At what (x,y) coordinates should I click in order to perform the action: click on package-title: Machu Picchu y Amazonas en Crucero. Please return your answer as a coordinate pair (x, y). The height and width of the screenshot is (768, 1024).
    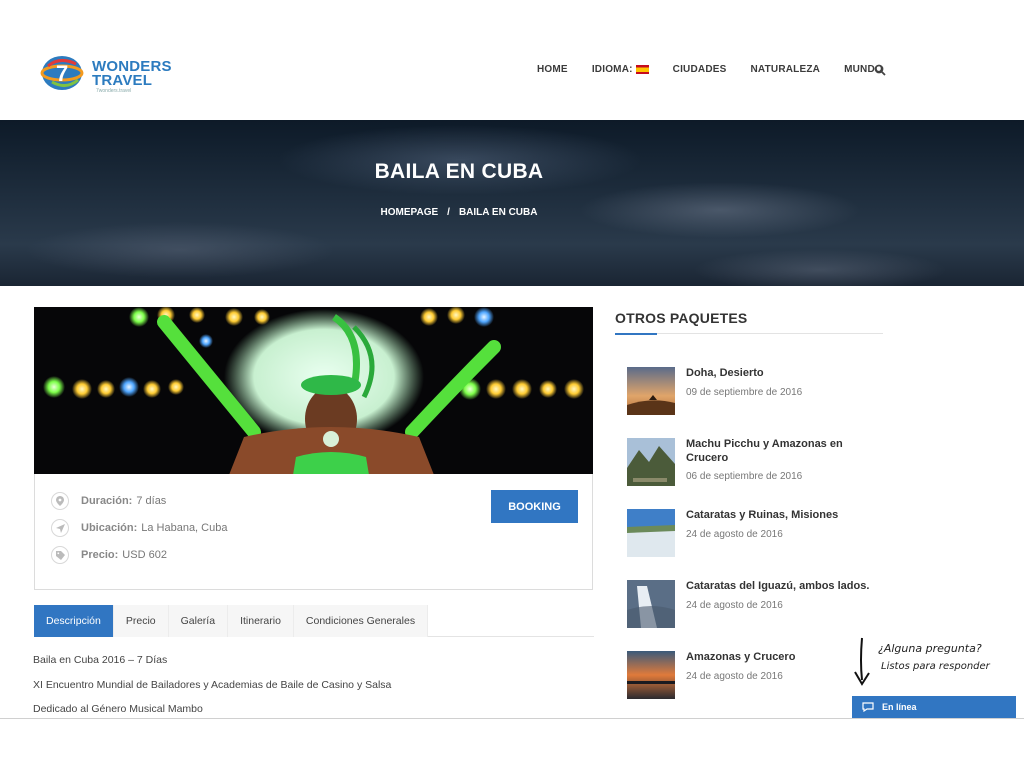
    Looking at the image, I should click on (786, 451).